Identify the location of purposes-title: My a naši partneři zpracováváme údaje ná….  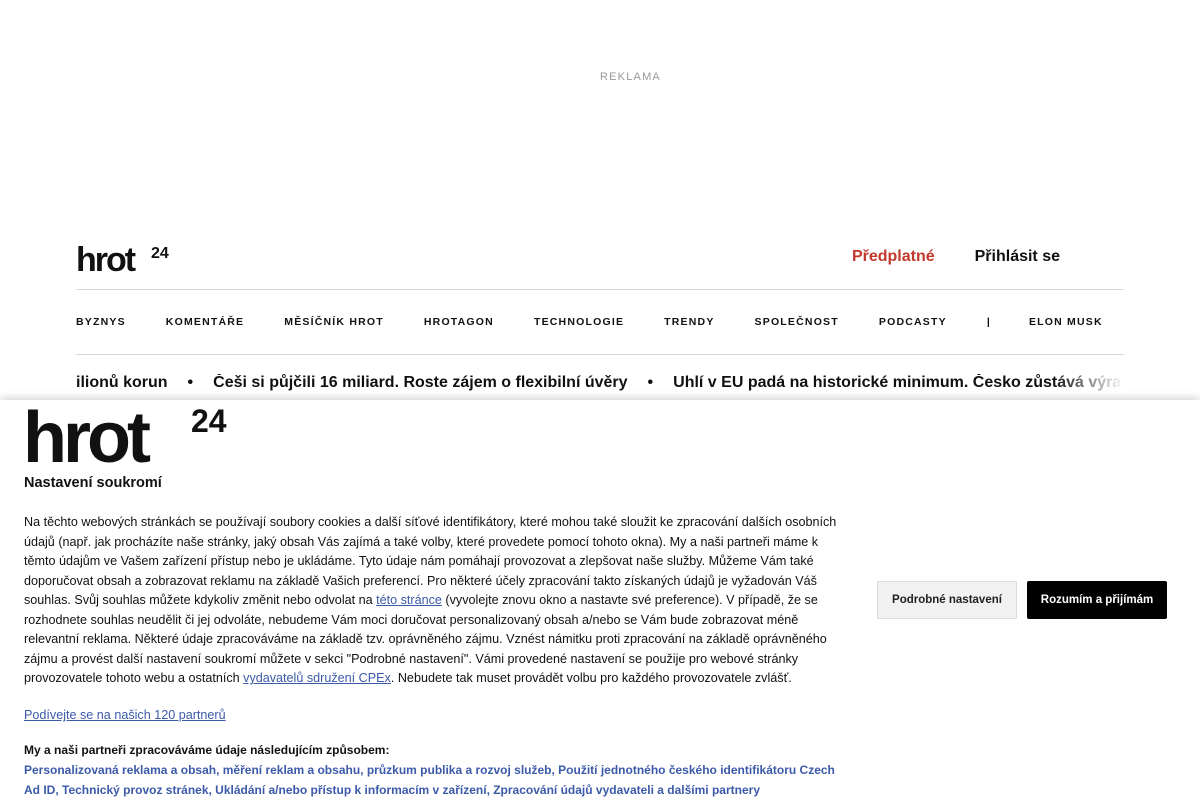
(207, 750).